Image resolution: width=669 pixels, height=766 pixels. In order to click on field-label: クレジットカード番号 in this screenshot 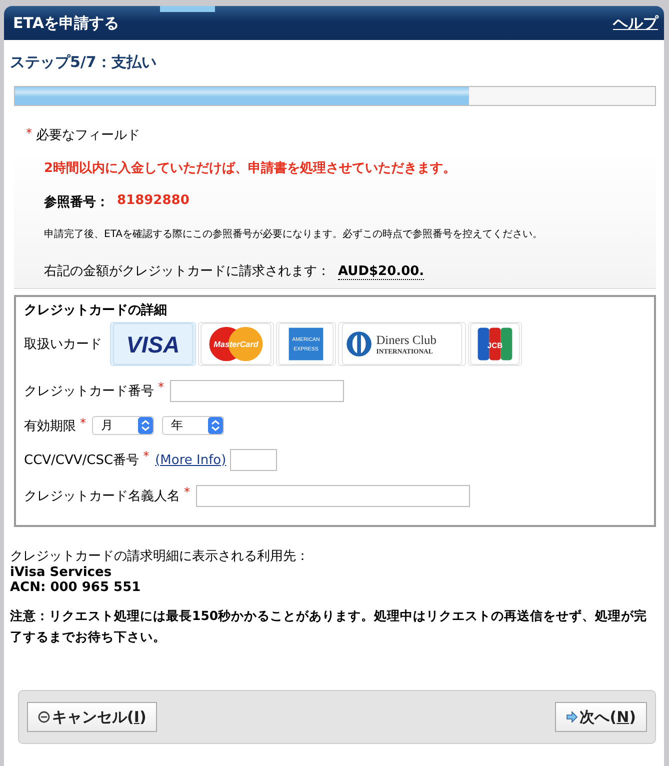, I will do `click(89, 391)`.